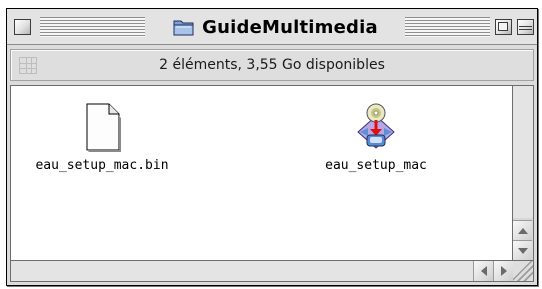 The height and width of the screenshot is (289, 542). I want to click on down-arrow-icon, so click(522, 250).